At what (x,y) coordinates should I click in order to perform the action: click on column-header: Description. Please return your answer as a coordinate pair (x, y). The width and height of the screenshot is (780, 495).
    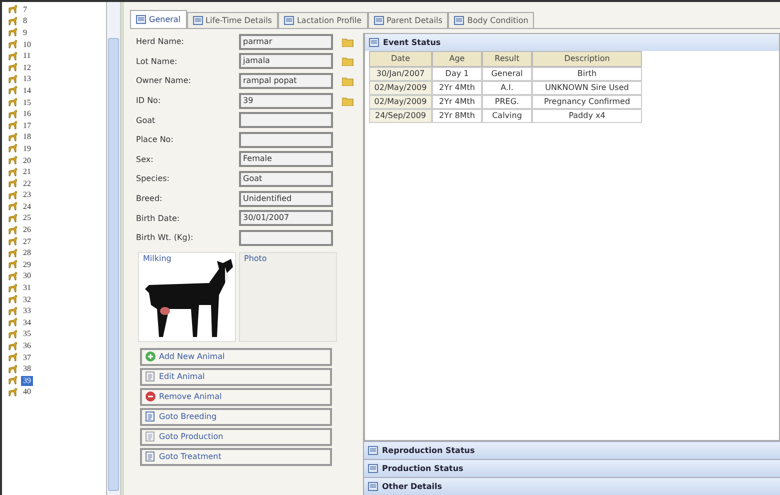
    Looking at the image, I should click on (587, 59).